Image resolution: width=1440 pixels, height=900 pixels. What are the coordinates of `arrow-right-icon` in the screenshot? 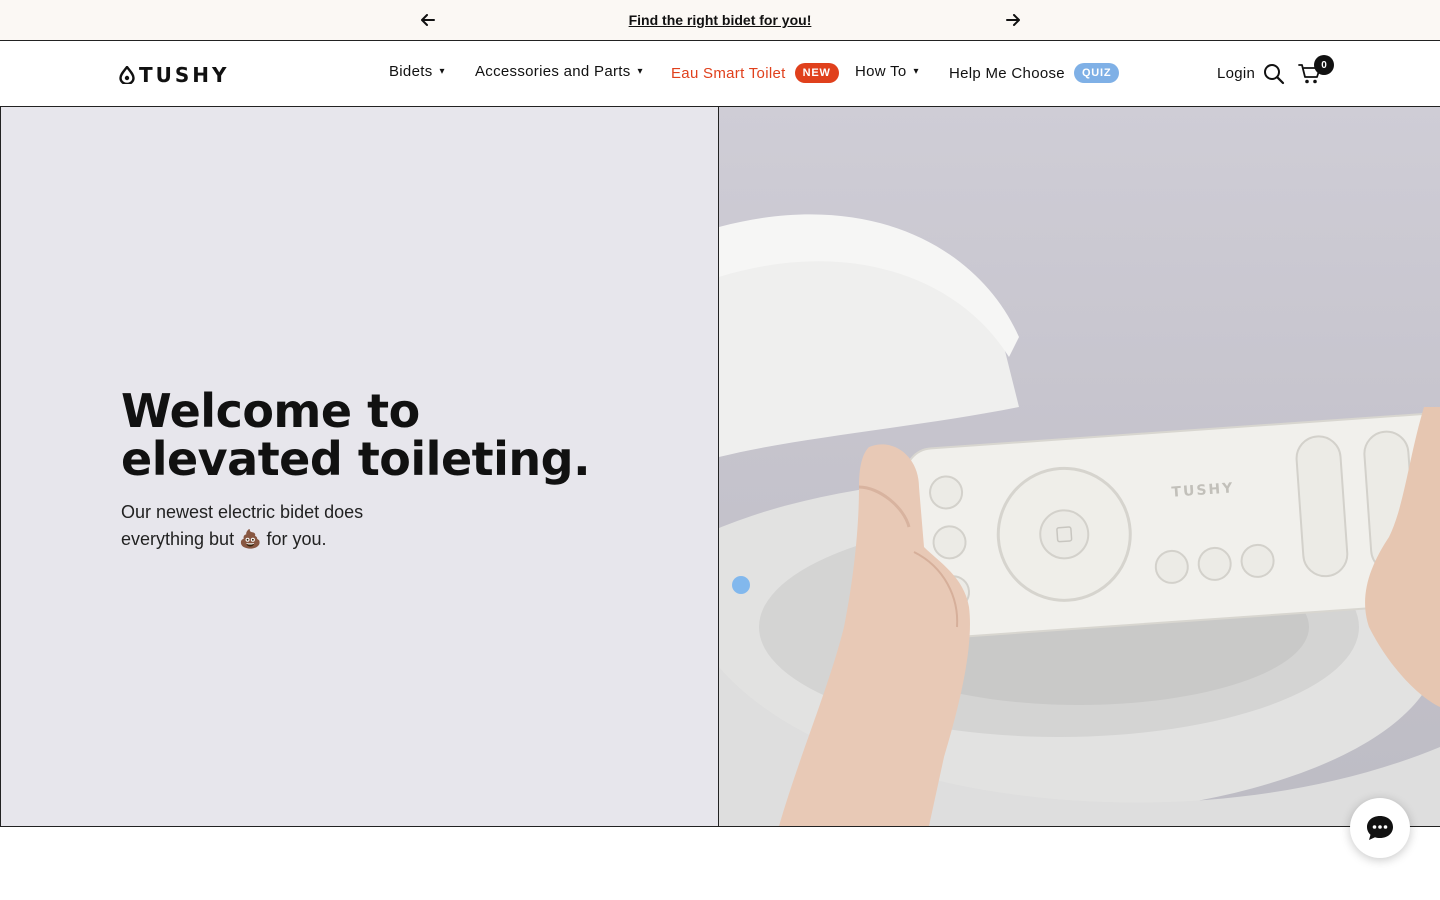 It's located at (1013, 20).